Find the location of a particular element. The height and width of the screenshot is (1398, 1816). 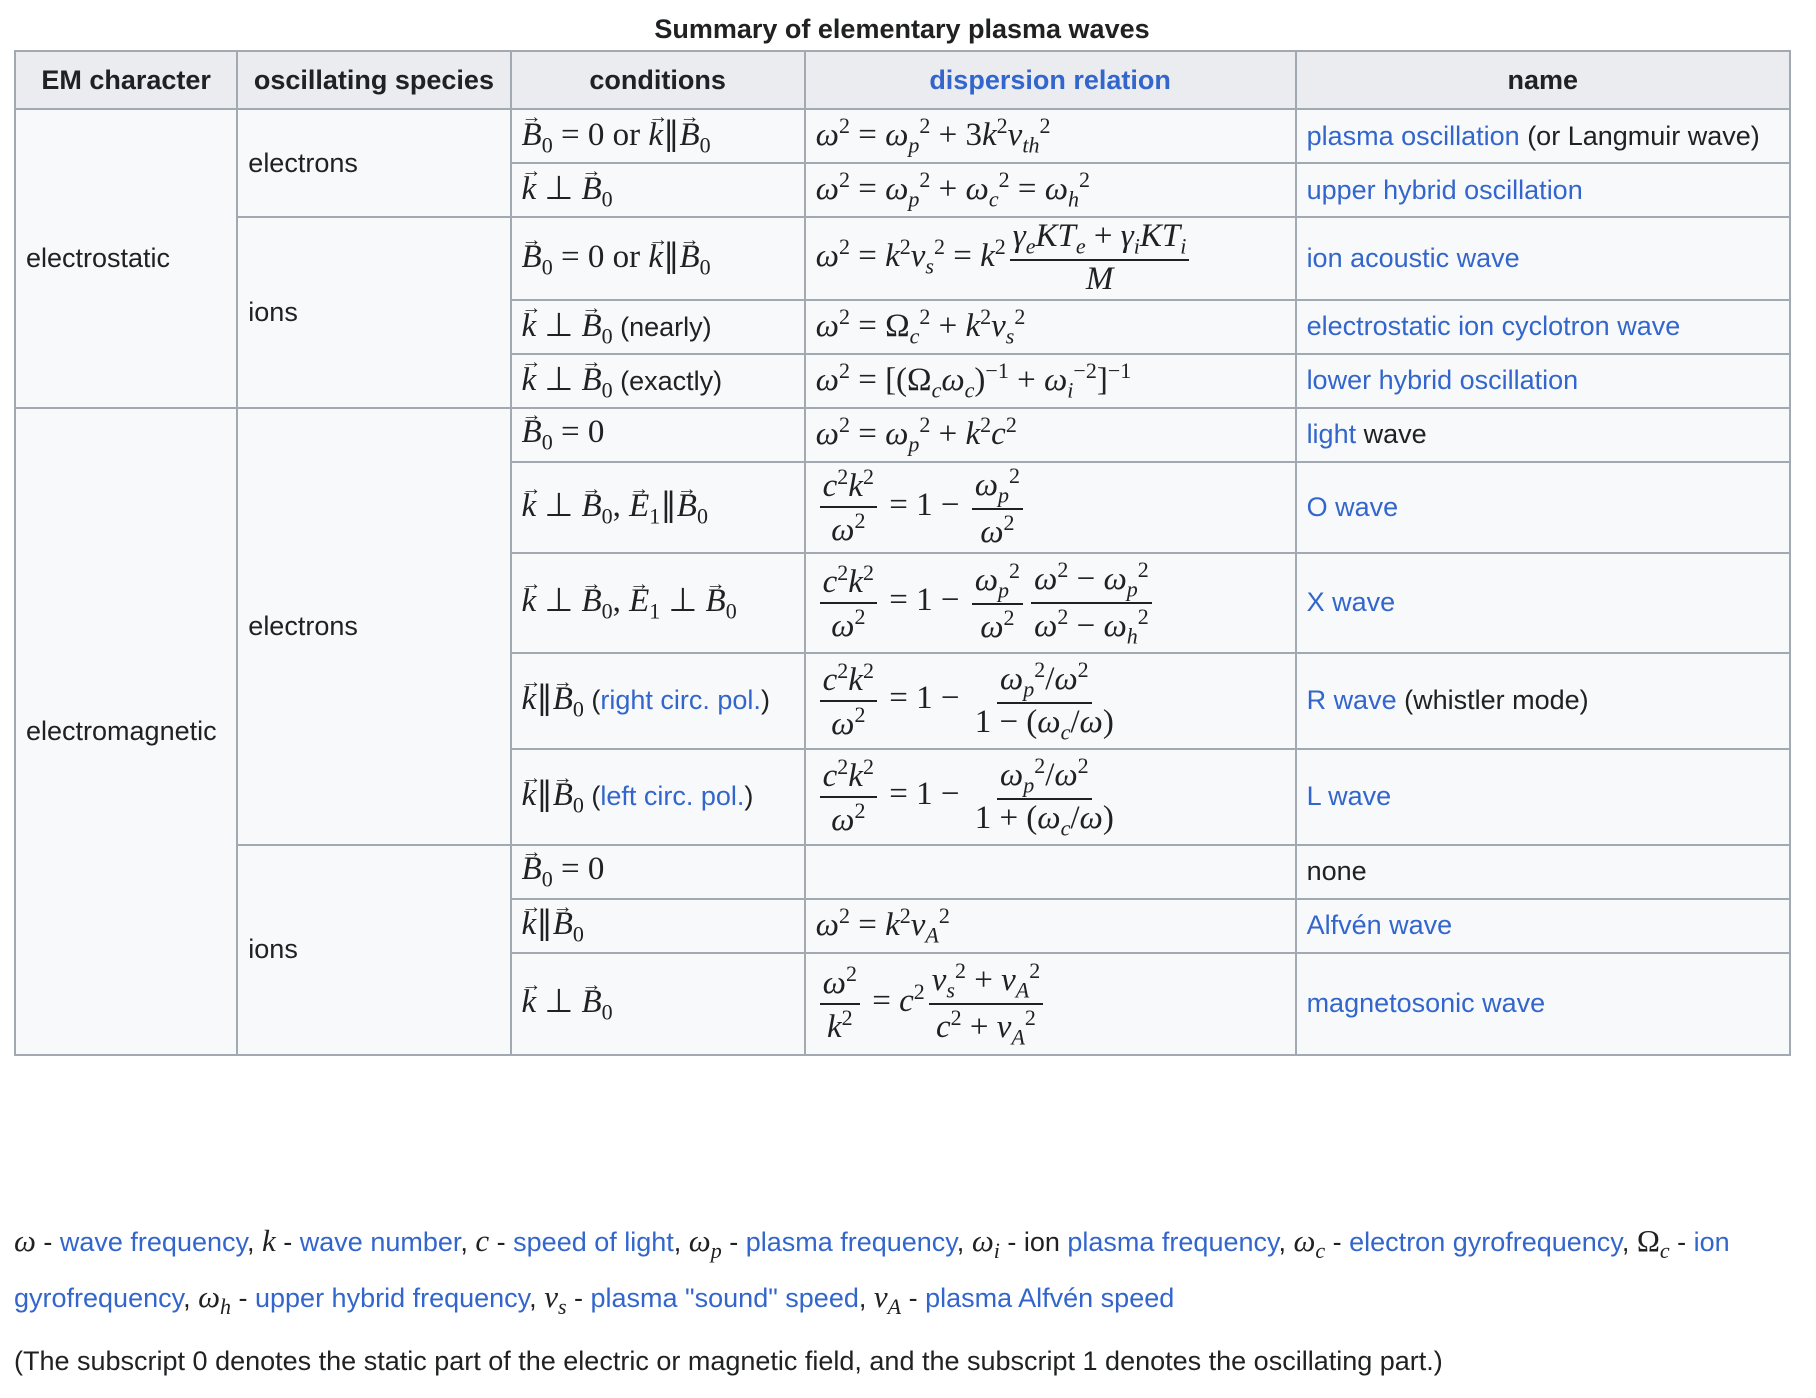

wave-name-cell: electrostatic ion cyclotron wave is located at coordinates (1543, 326).